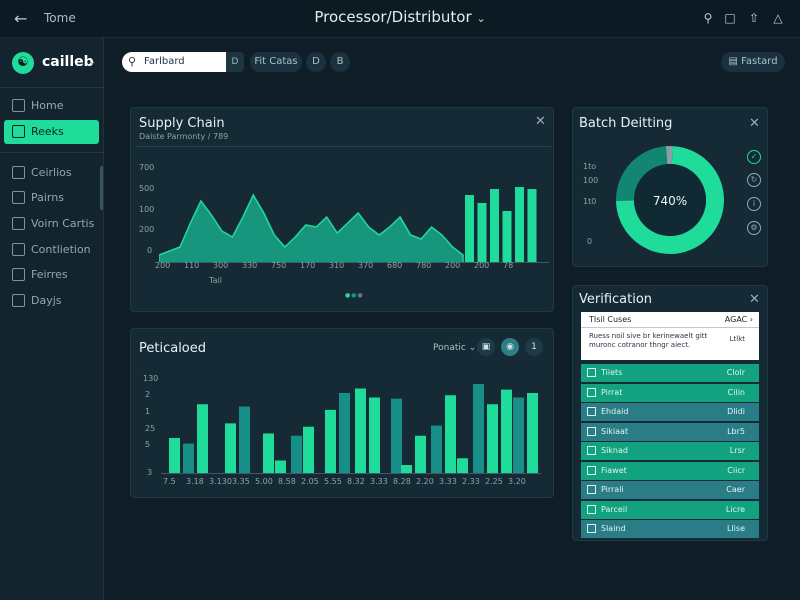 The image size is (800, 600). I want to click on verification-row: Pirrali Caer, so click(670, 490).